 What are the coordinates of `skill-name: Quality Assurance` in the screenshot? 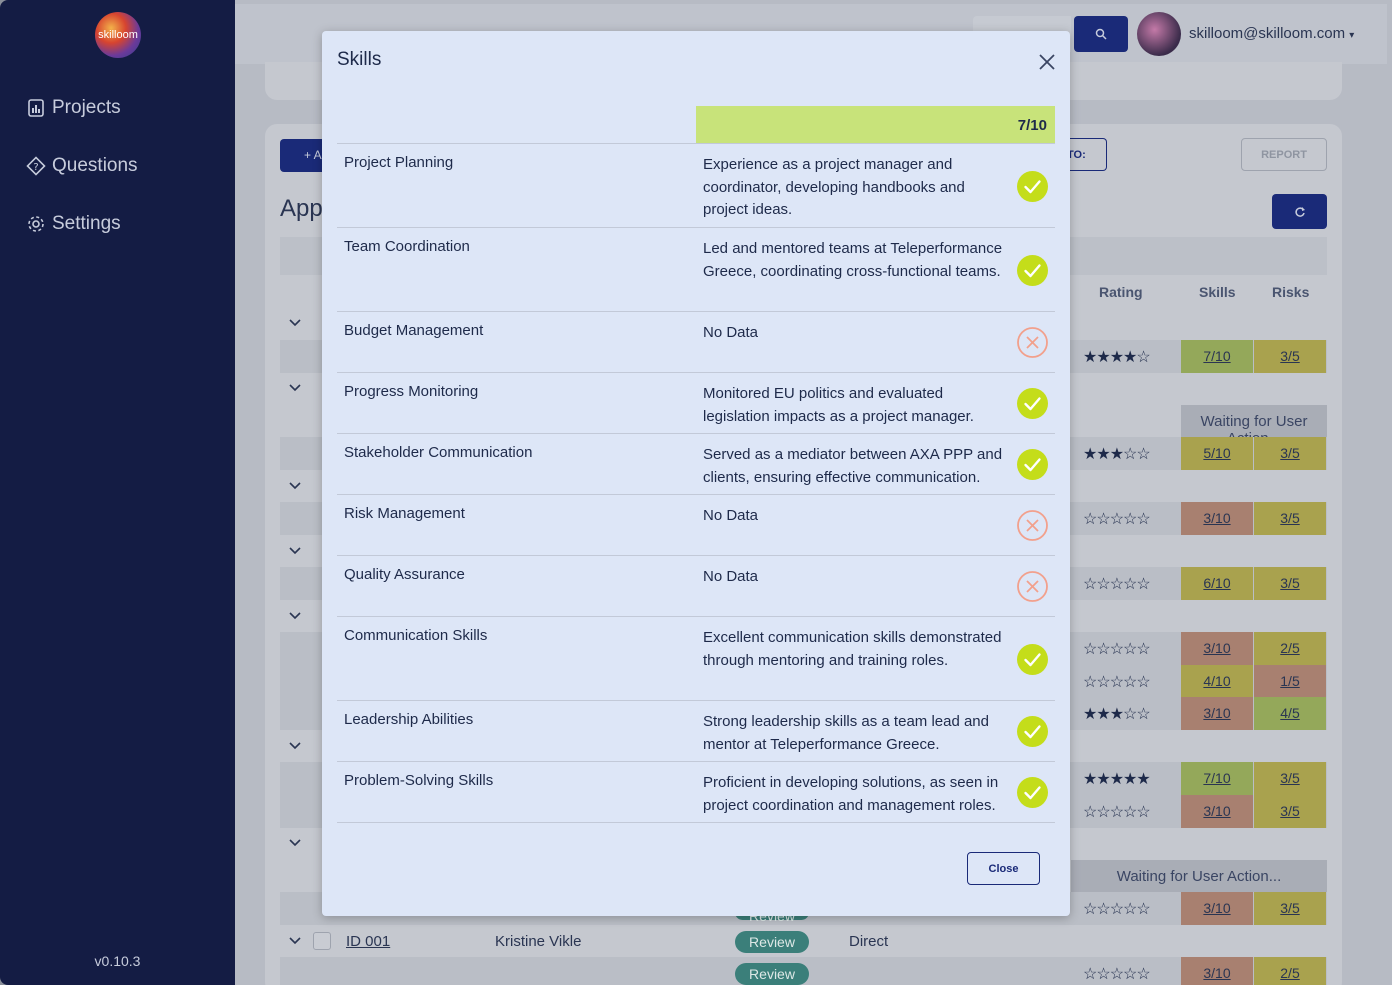 It's located at (404, 574).